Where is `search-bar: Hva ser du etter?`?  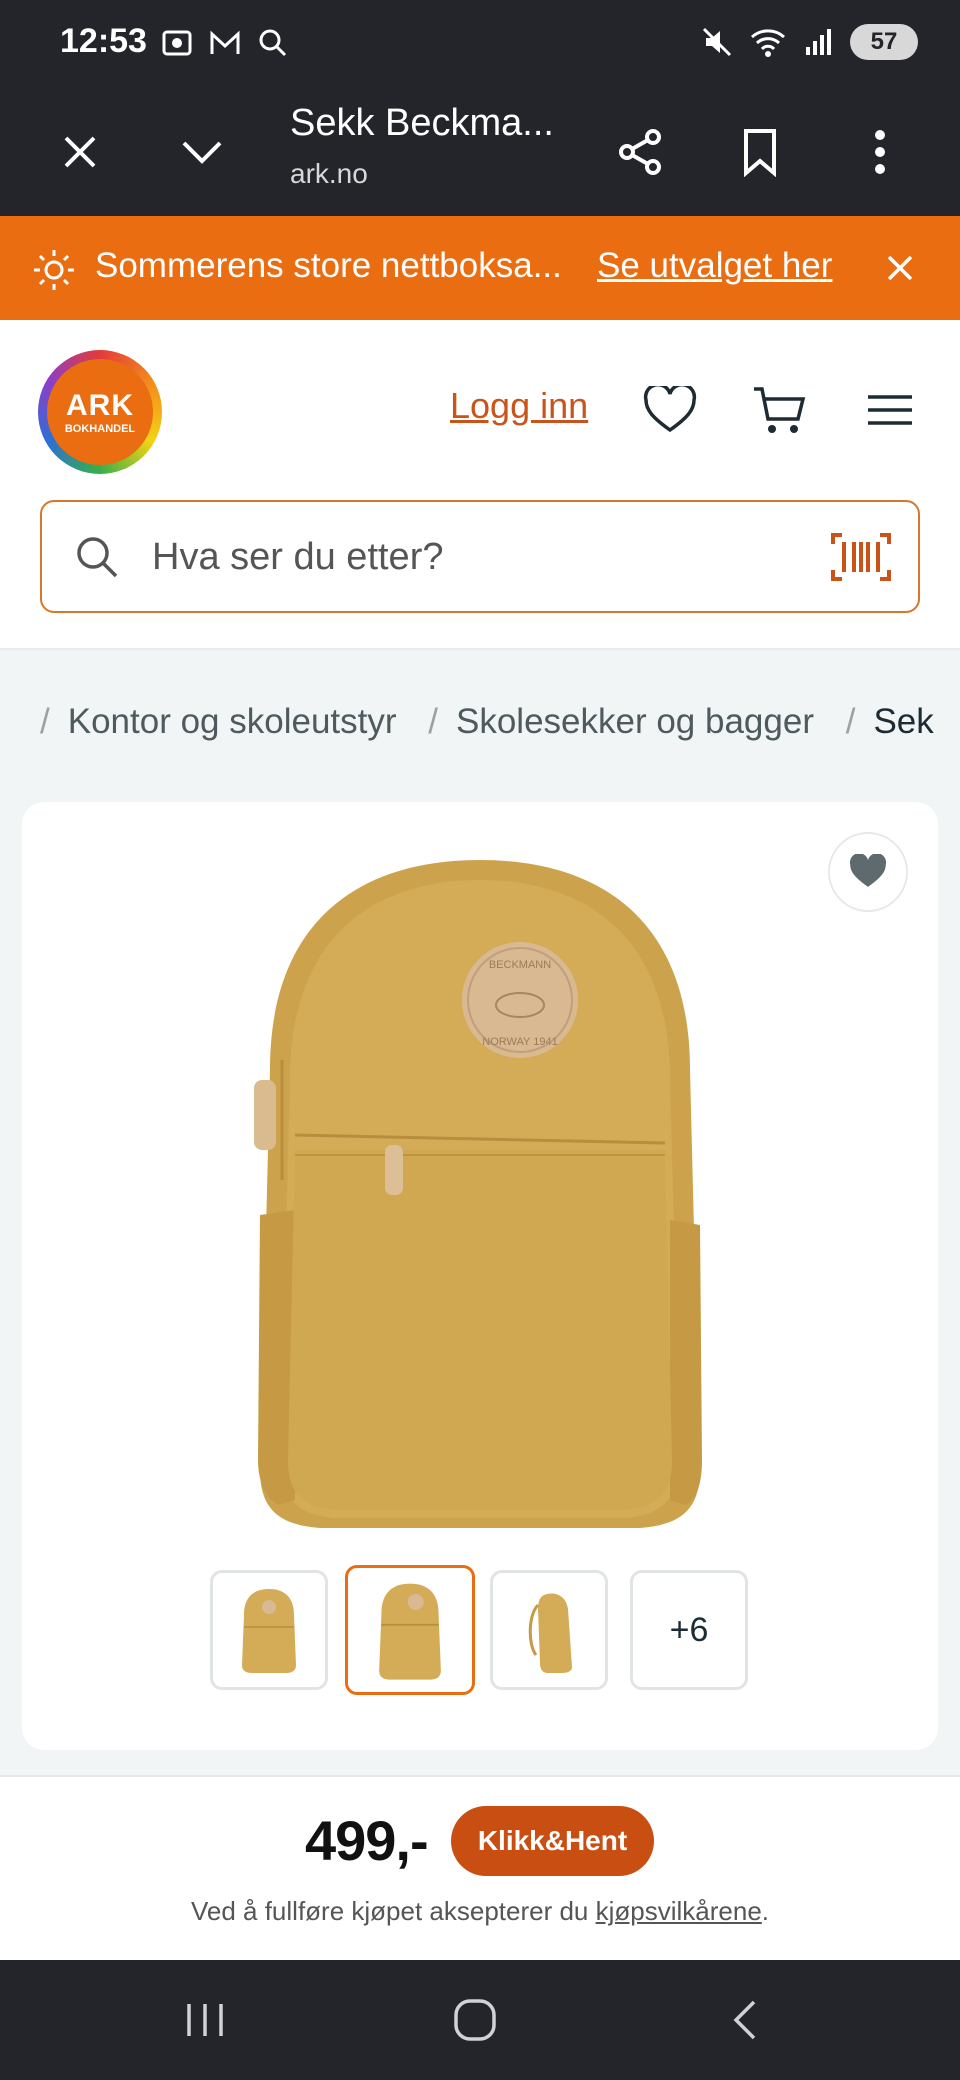 search-bar: Hva ser du etter? is located at coordinates (480, 556).